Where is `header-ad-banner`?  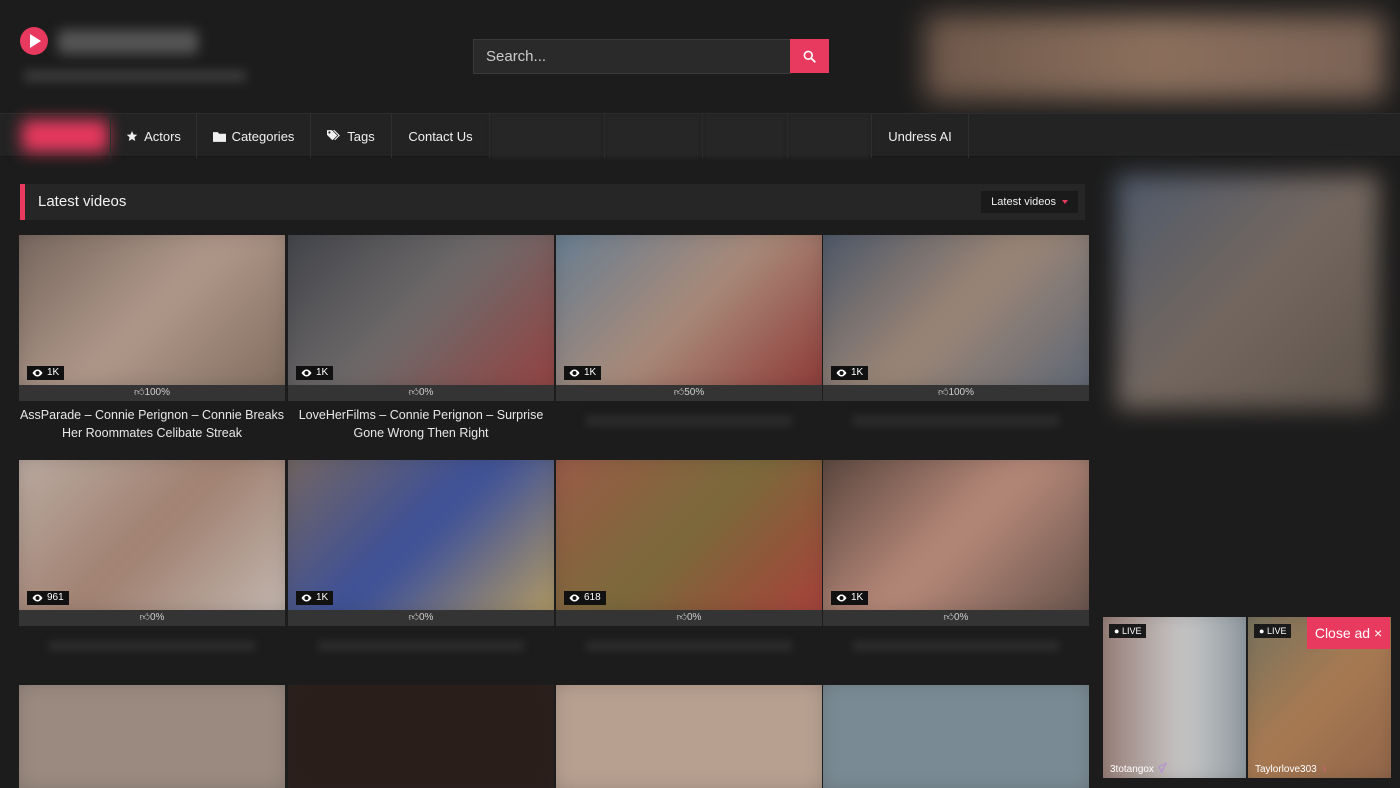 header-ad-banner is located at coordinates (1155, 57).